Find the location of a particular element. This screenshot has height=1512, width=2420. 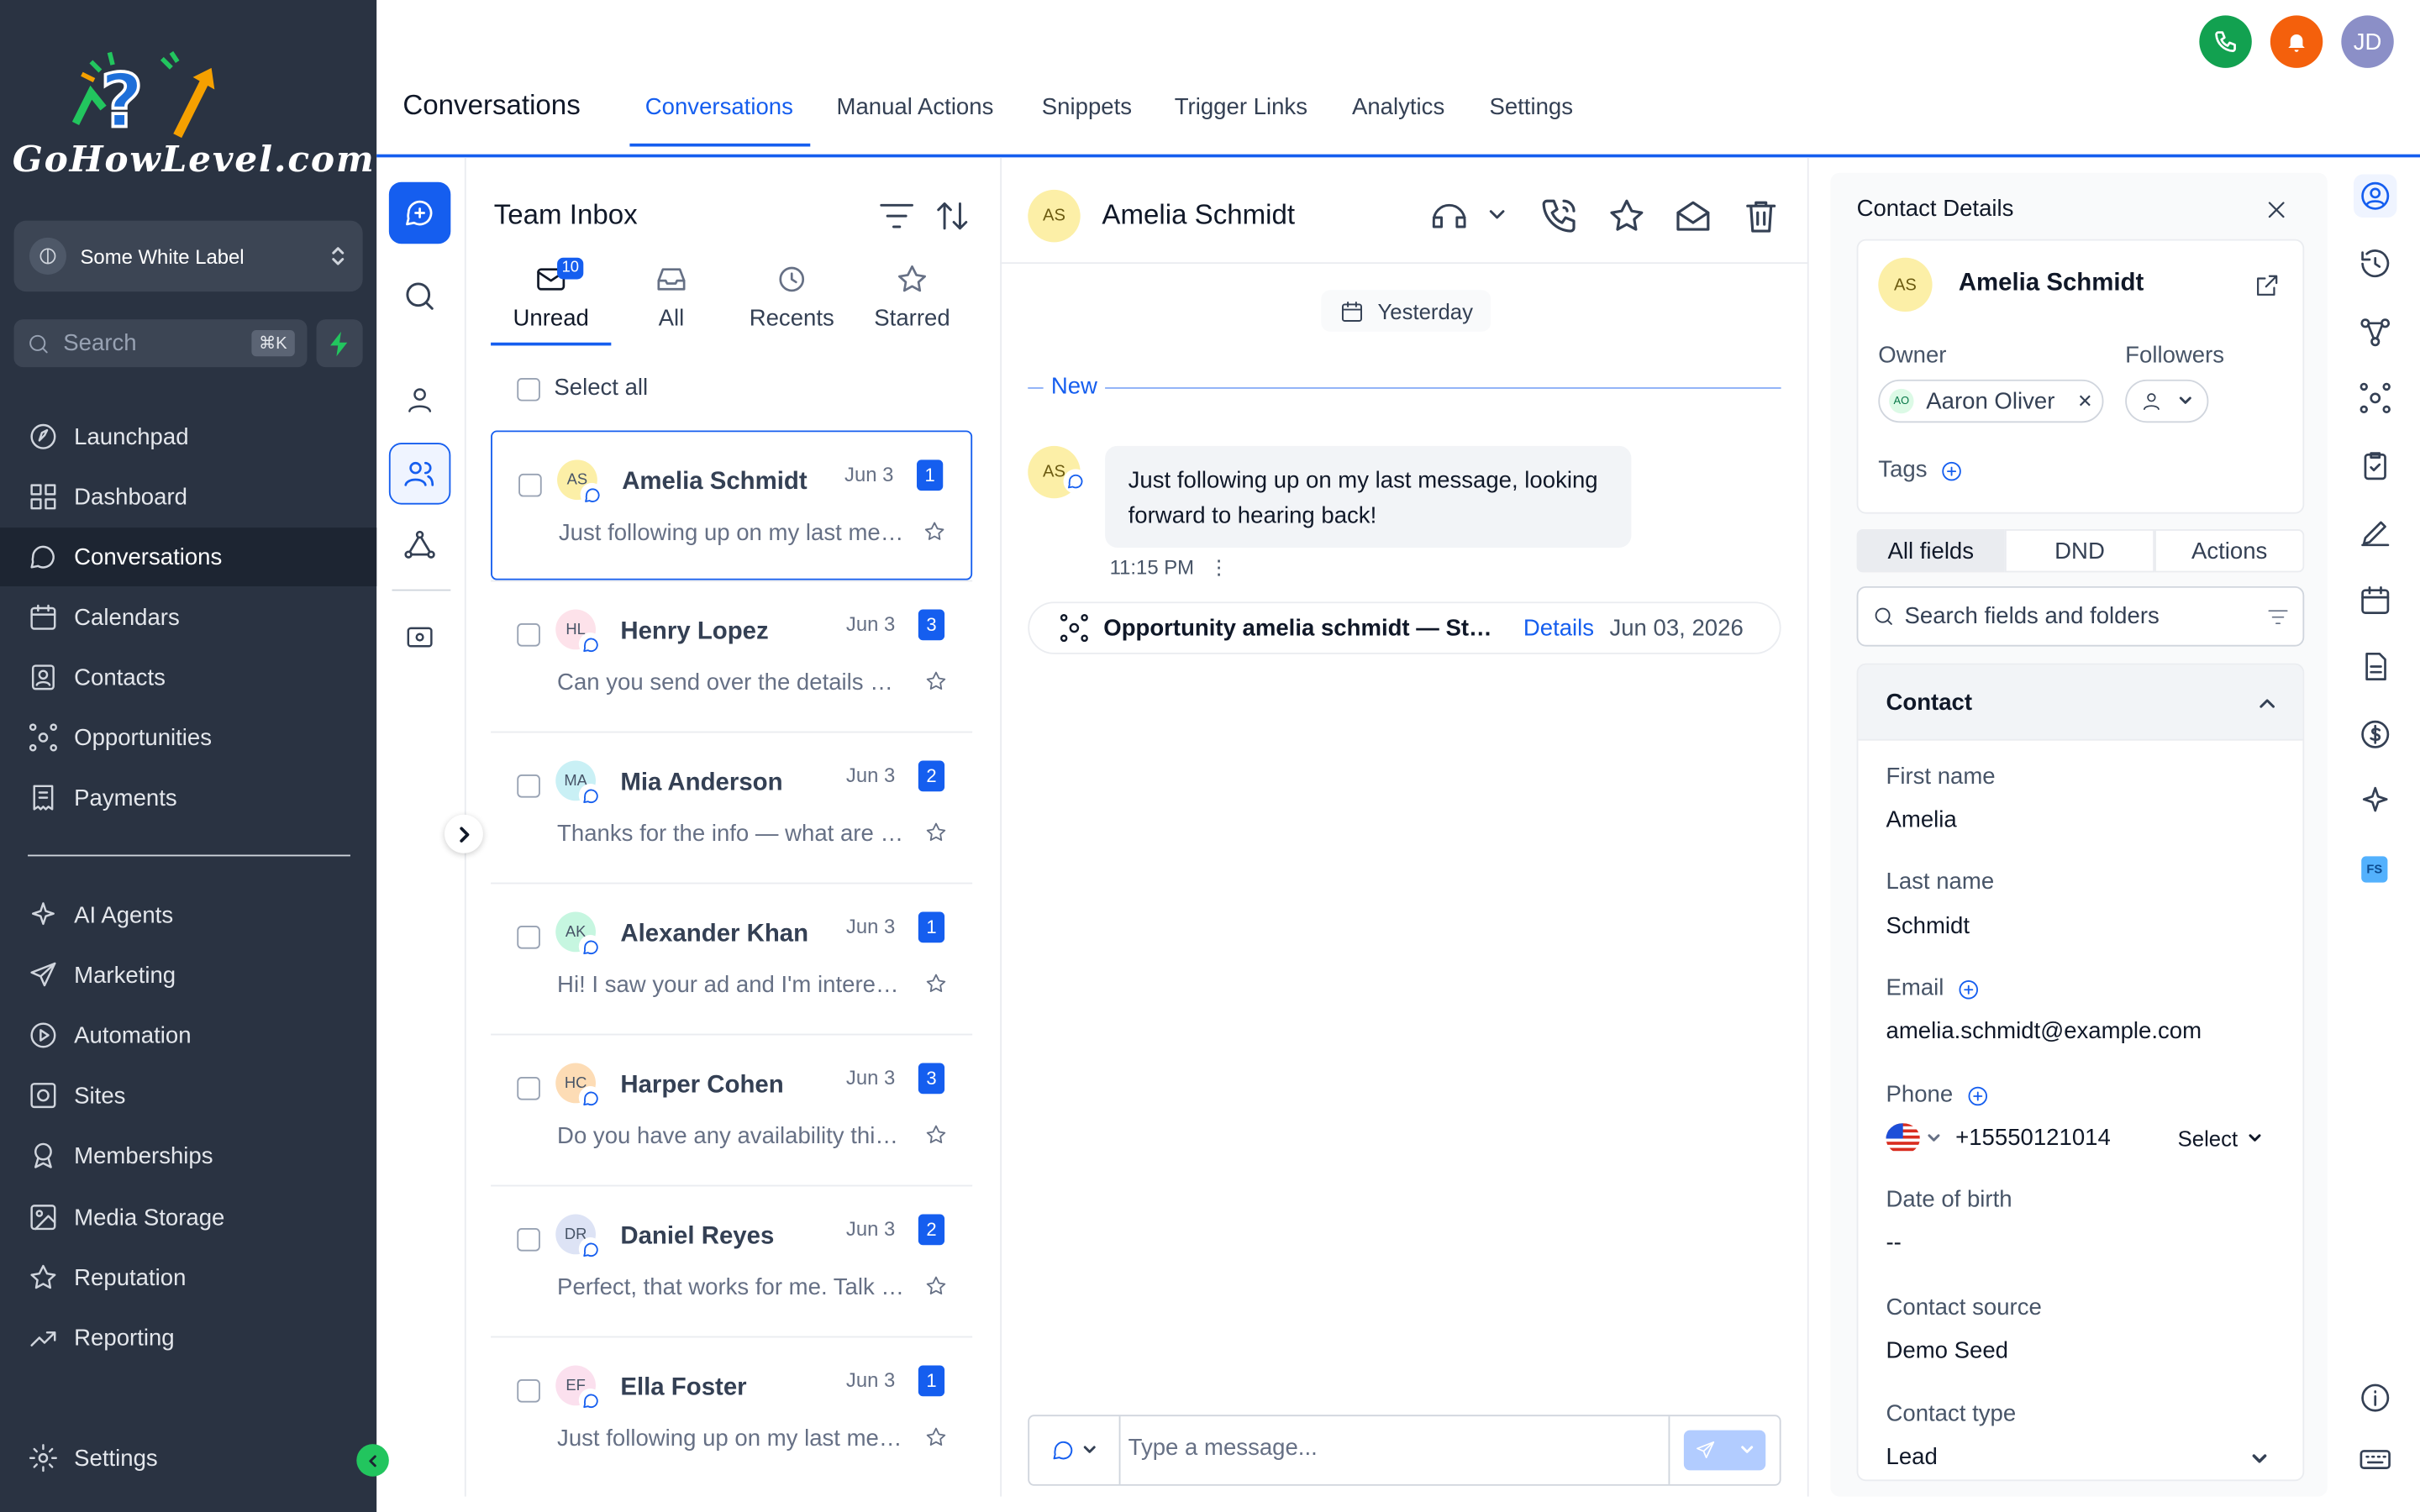

rail-channels-button is located at coordinates (420, 544).